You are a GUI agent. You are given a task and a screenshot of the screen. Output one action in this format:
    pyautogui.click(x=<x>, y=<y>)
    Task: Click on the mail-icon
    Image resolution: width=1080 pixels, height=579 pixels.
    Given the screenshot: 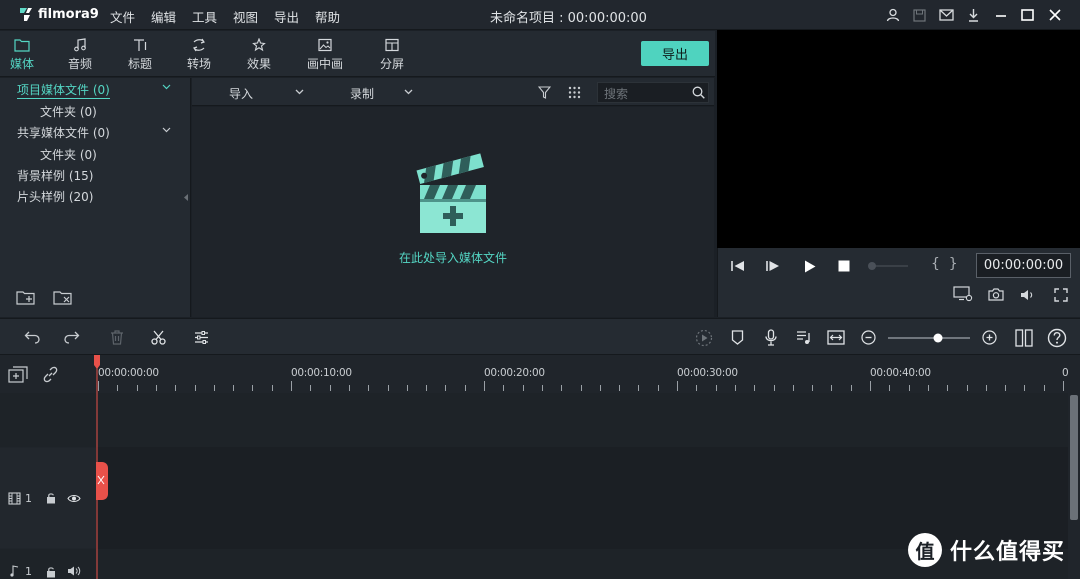 What is the action you would take?
    pyautogui.click(x=946, y=15)
    